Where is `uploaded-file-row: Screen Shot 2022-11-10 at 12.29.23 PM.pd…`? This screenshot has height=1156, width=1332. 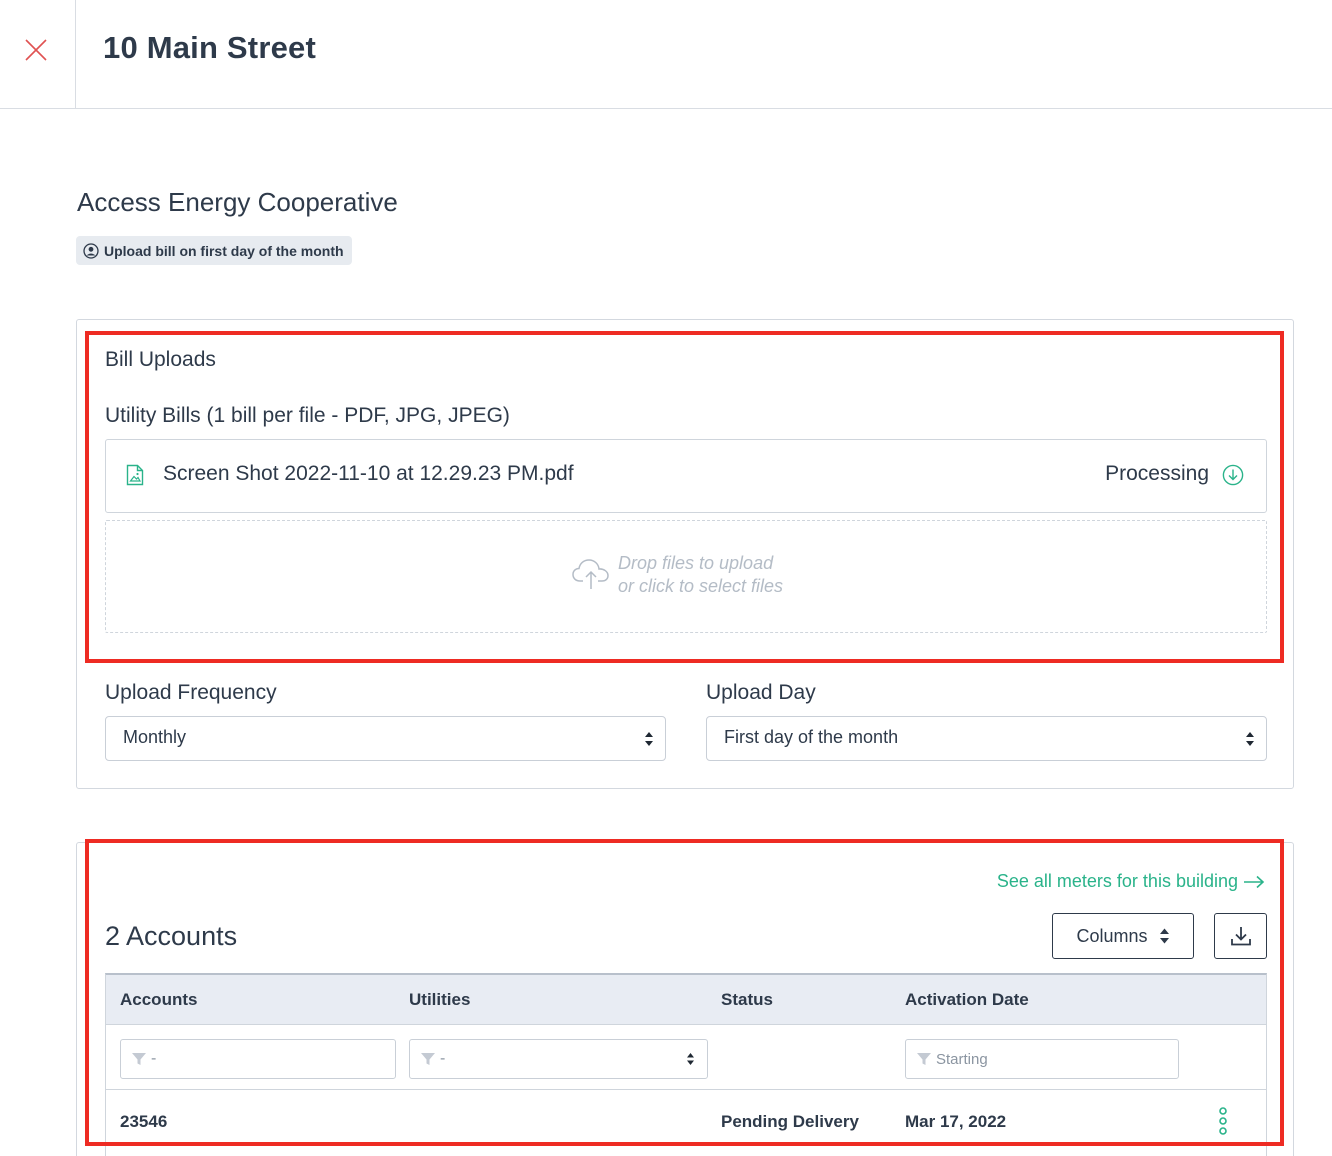
uploaded-file-row: Screen Shot 2022-11-10 at 12.29.23 PM.pd… is located at coordinates (686, 476).